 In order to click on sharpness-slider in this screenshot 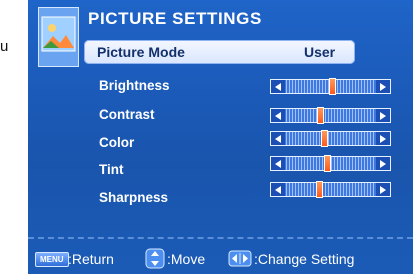, I will do `click(330, 189)`.